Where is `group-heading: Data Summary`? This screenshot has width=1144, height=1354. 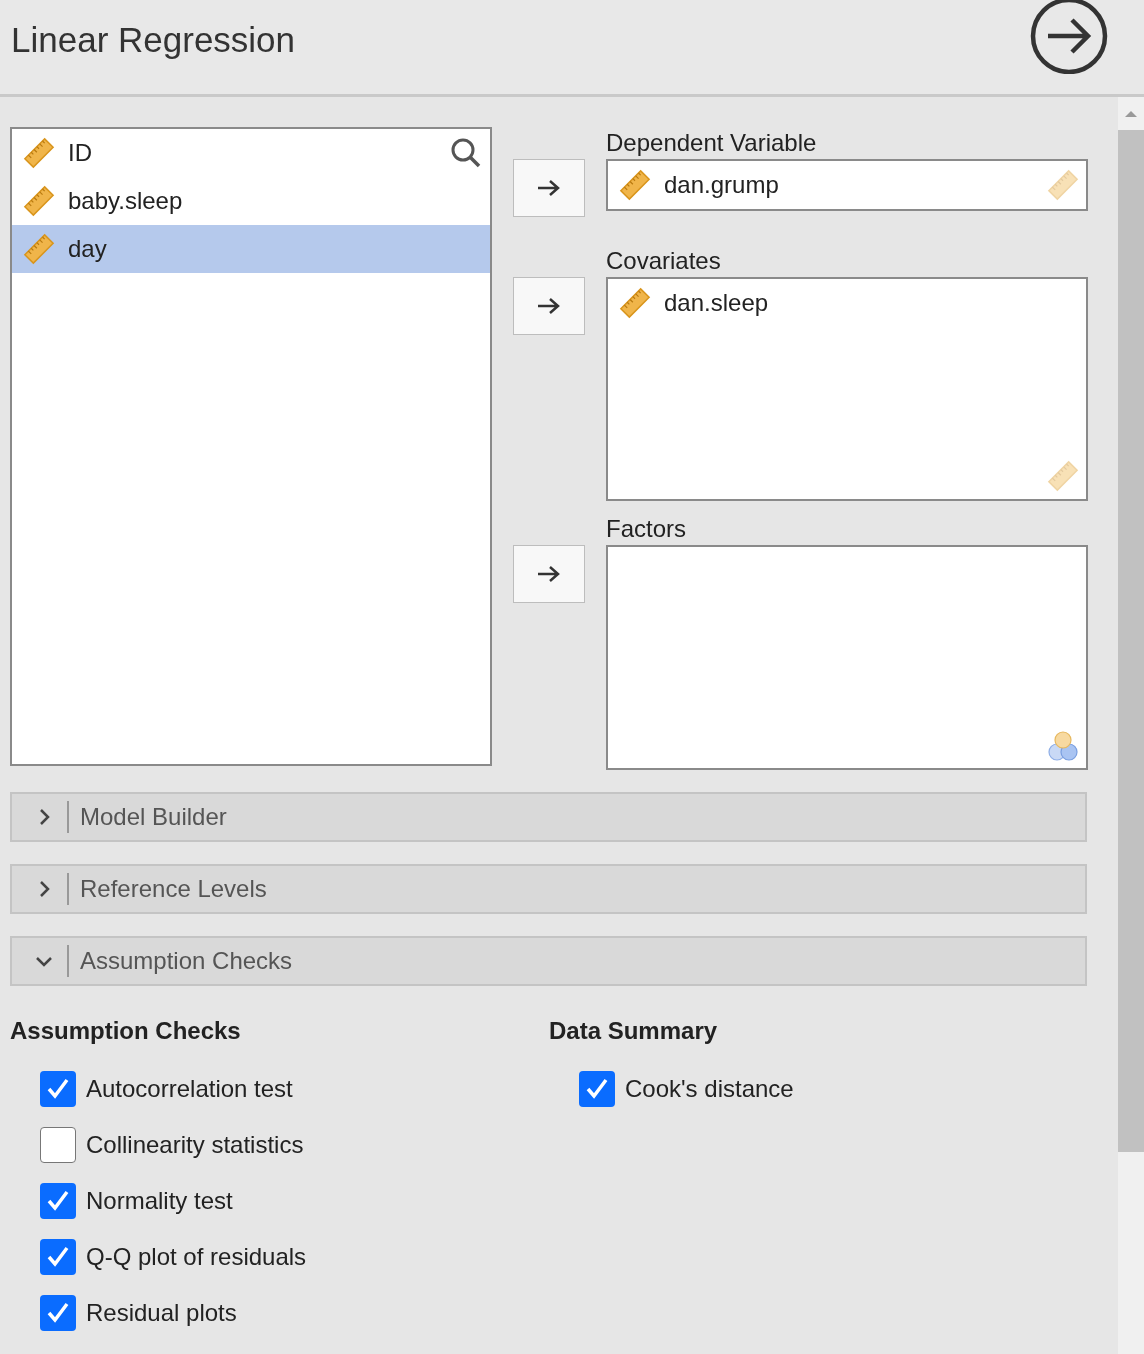 group-heading: Data Summary is located at coordinates (634, 1031).